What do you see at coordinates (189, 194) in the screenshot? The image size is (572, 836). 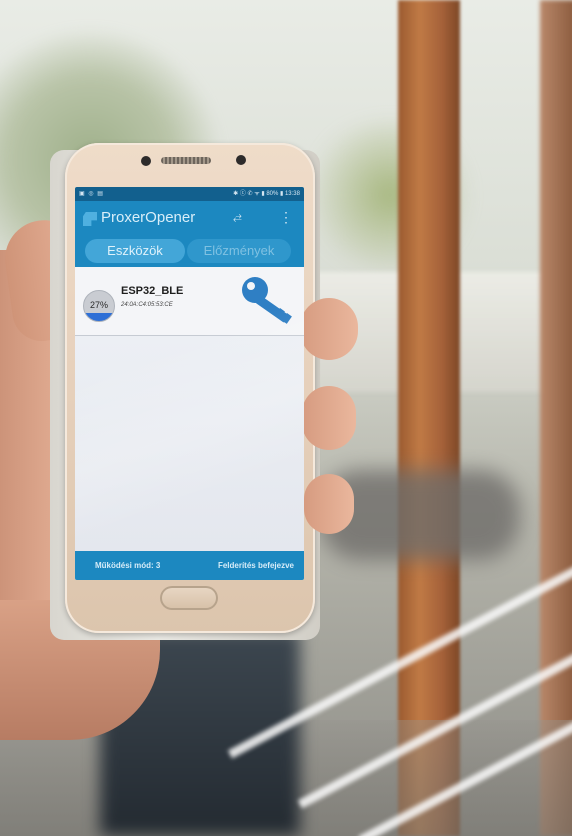 I see `android-status-bar: ▣ ◎ ▤ ✱ ⓒ ✆ ᯤ ▮ 80% ▮ 13:38` at bounding box center [189, 194].